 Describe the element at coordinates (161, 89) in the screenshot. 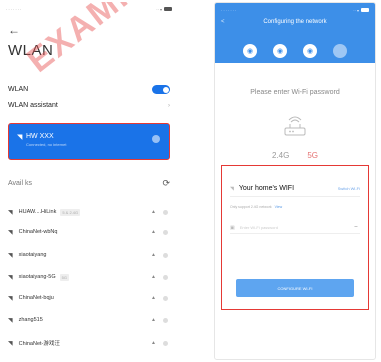

I see `wlan-toggle` at that location.